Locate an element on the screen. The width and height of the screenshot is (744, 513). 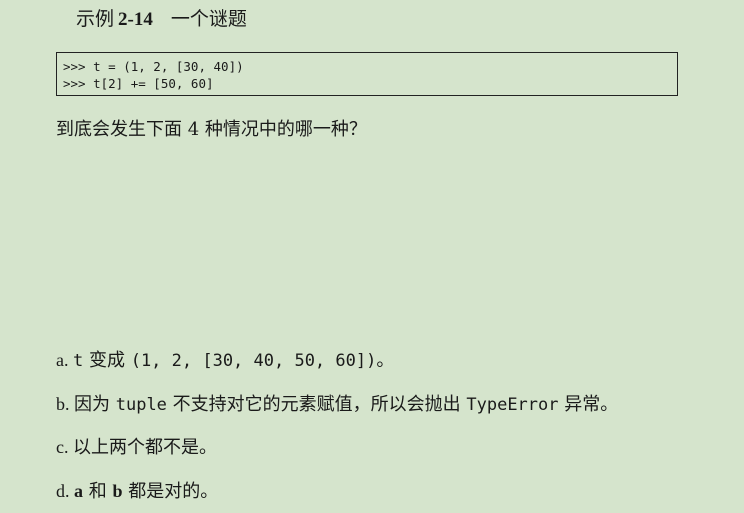
option-a-text: 变成 is located at coordinates (107, 360).